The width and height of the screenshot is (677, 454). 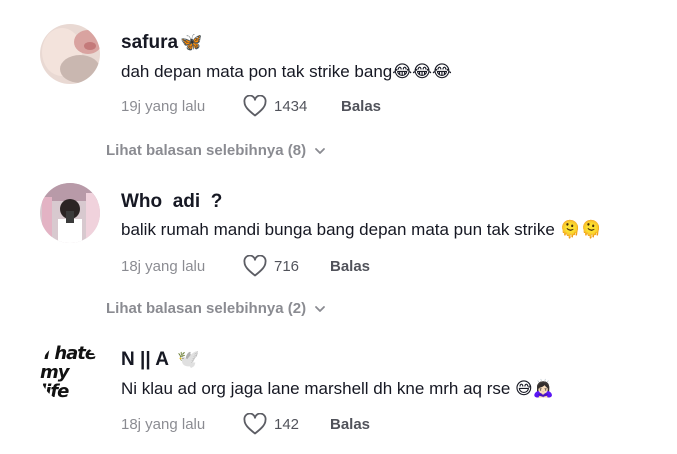 I want to click on view-more-replies: Lihat balasan selebihnya (8), so click(x=216, y=150).